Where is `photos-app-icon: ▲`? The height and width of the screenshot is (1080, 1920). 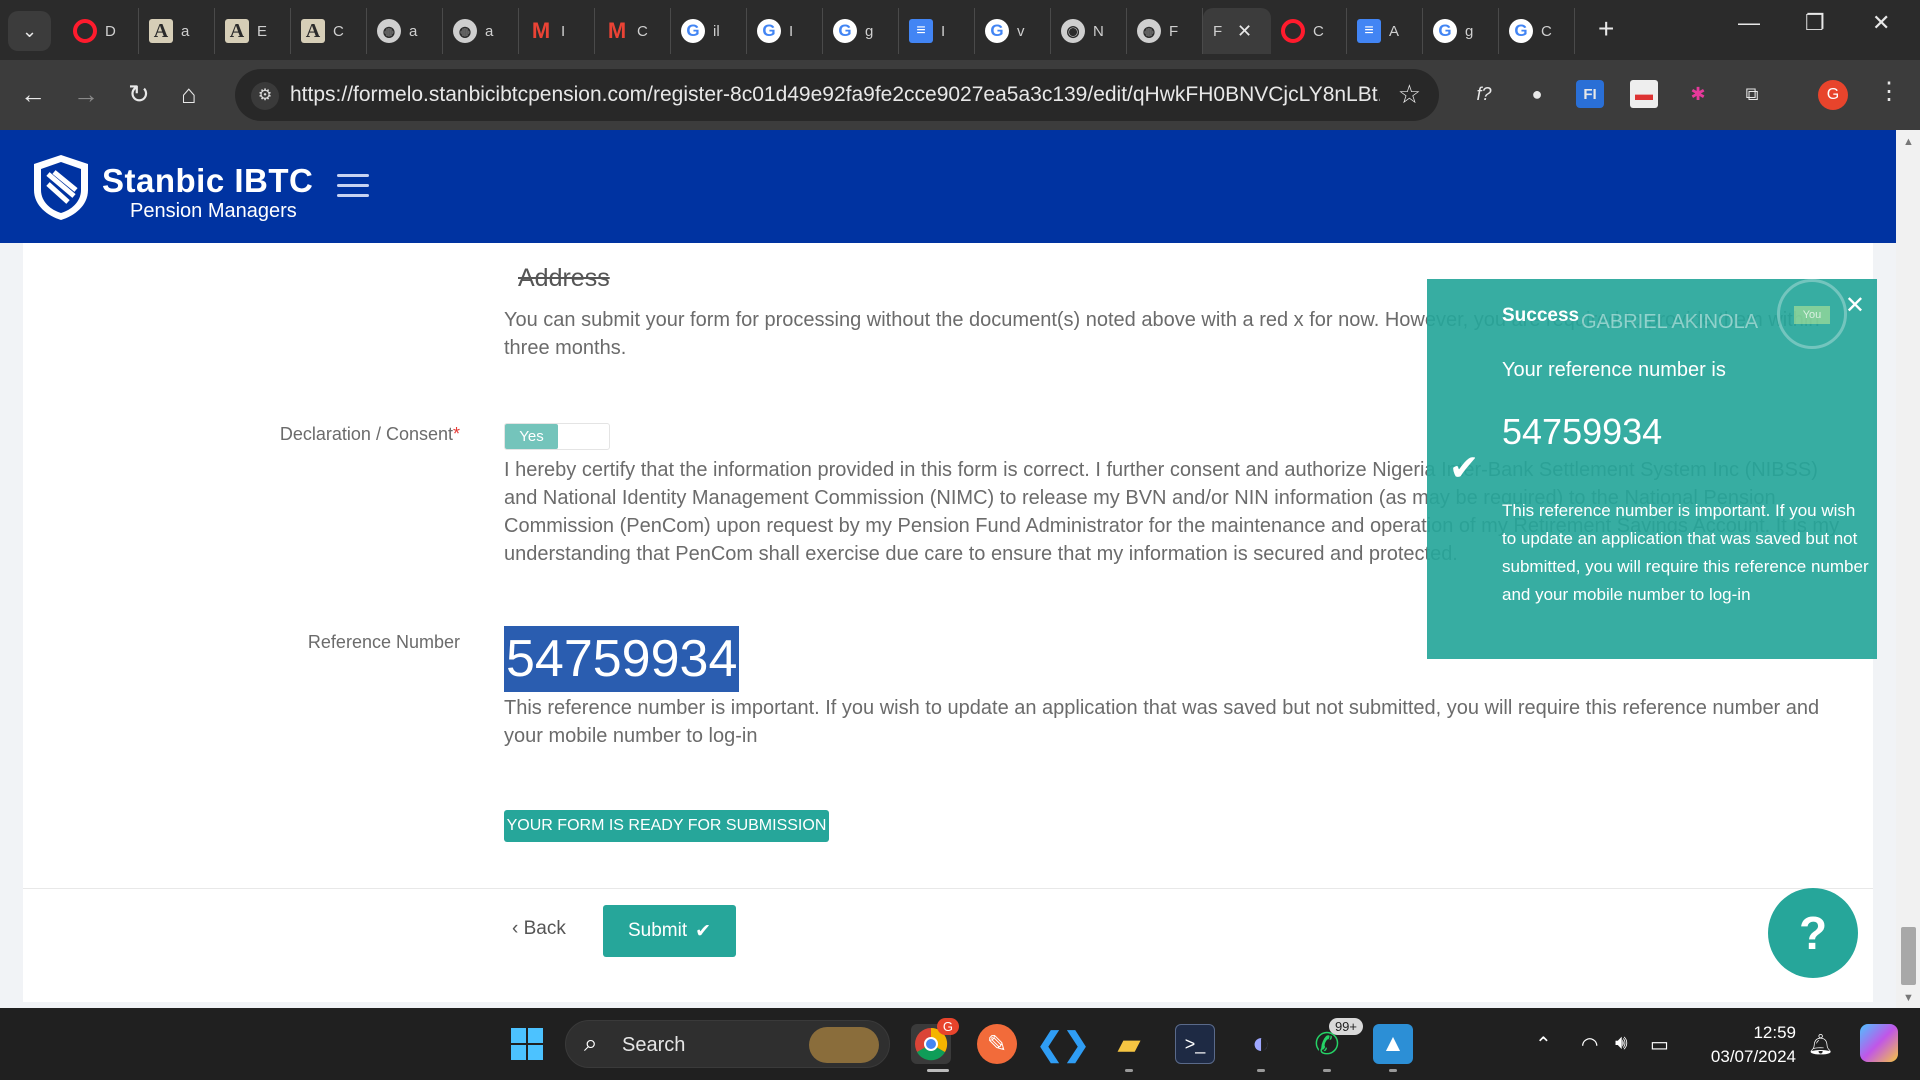 photos-app-icon: ▲ is located at coordinates (1393, 1044).